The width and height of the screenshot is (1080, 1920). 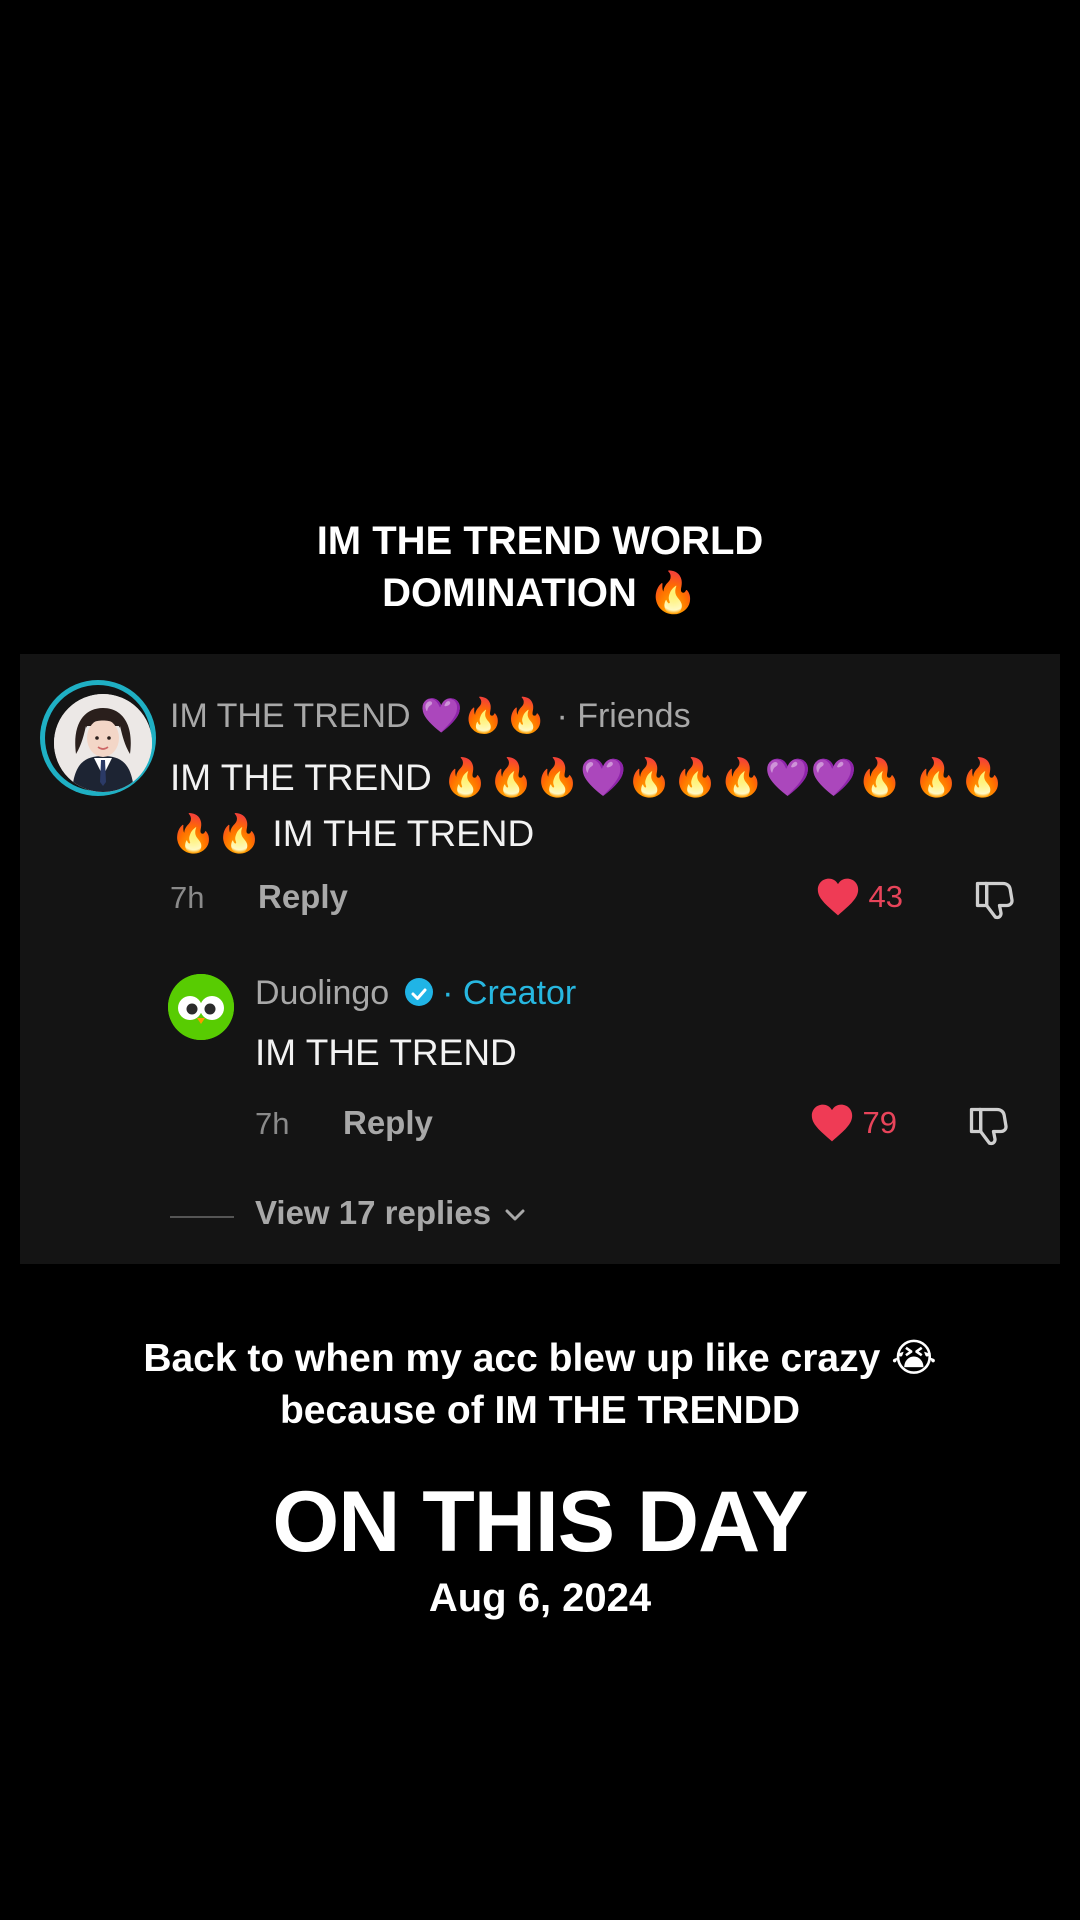 I want to click on commenter-username-row: IM THE TREND 💜🔥🔥 · Friends, so click(x=430, y=716).